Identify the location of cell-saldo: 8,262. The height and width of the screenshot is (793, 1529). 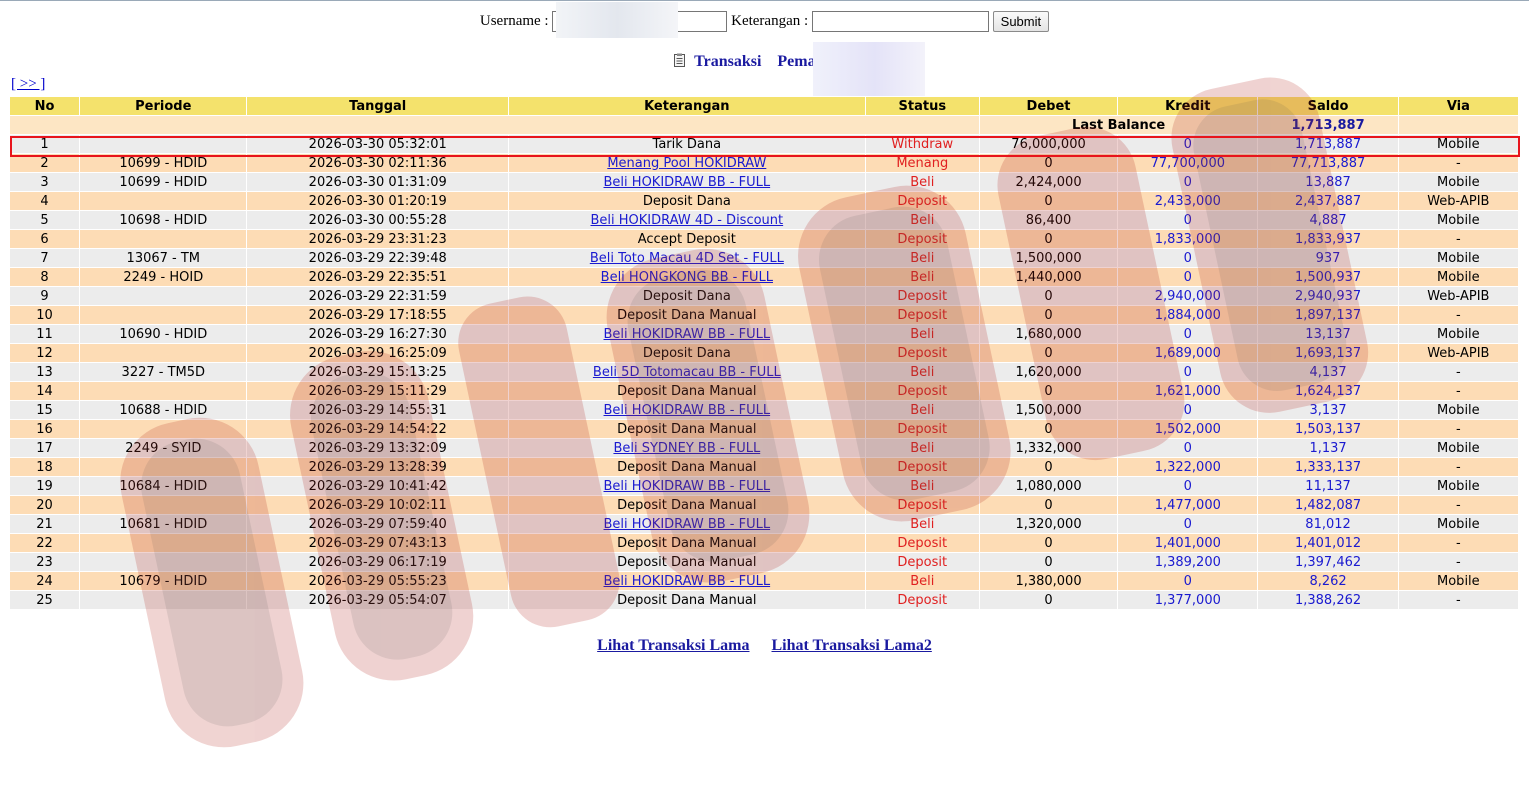
(1328, 581).